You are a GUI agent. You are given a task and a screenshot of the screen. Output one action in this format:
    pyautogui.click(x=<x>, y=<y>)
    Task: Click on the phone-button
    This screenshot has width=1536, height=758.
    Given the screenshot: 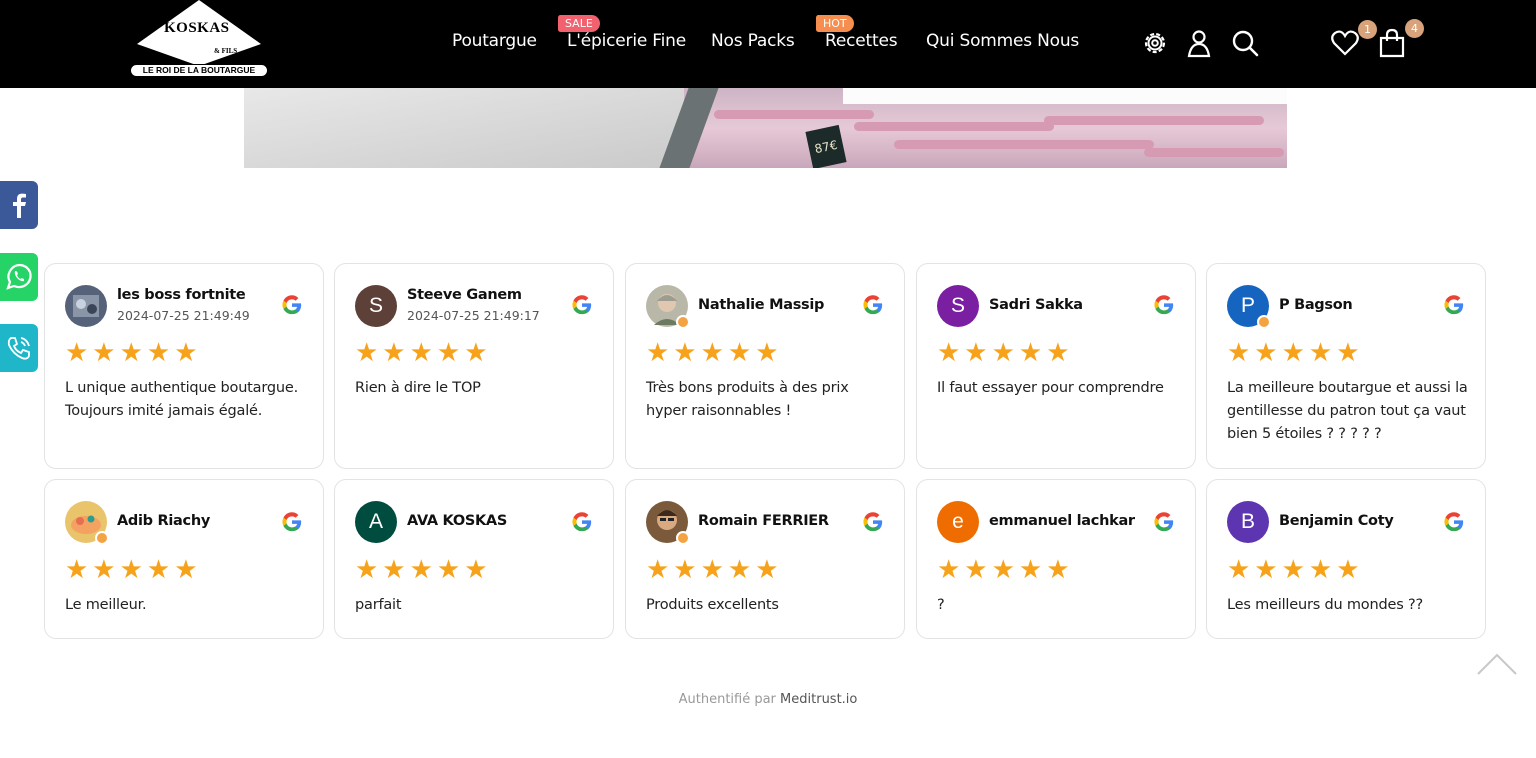 What is the action you would take?
    pyautogui.click(x=19, y=348)
    